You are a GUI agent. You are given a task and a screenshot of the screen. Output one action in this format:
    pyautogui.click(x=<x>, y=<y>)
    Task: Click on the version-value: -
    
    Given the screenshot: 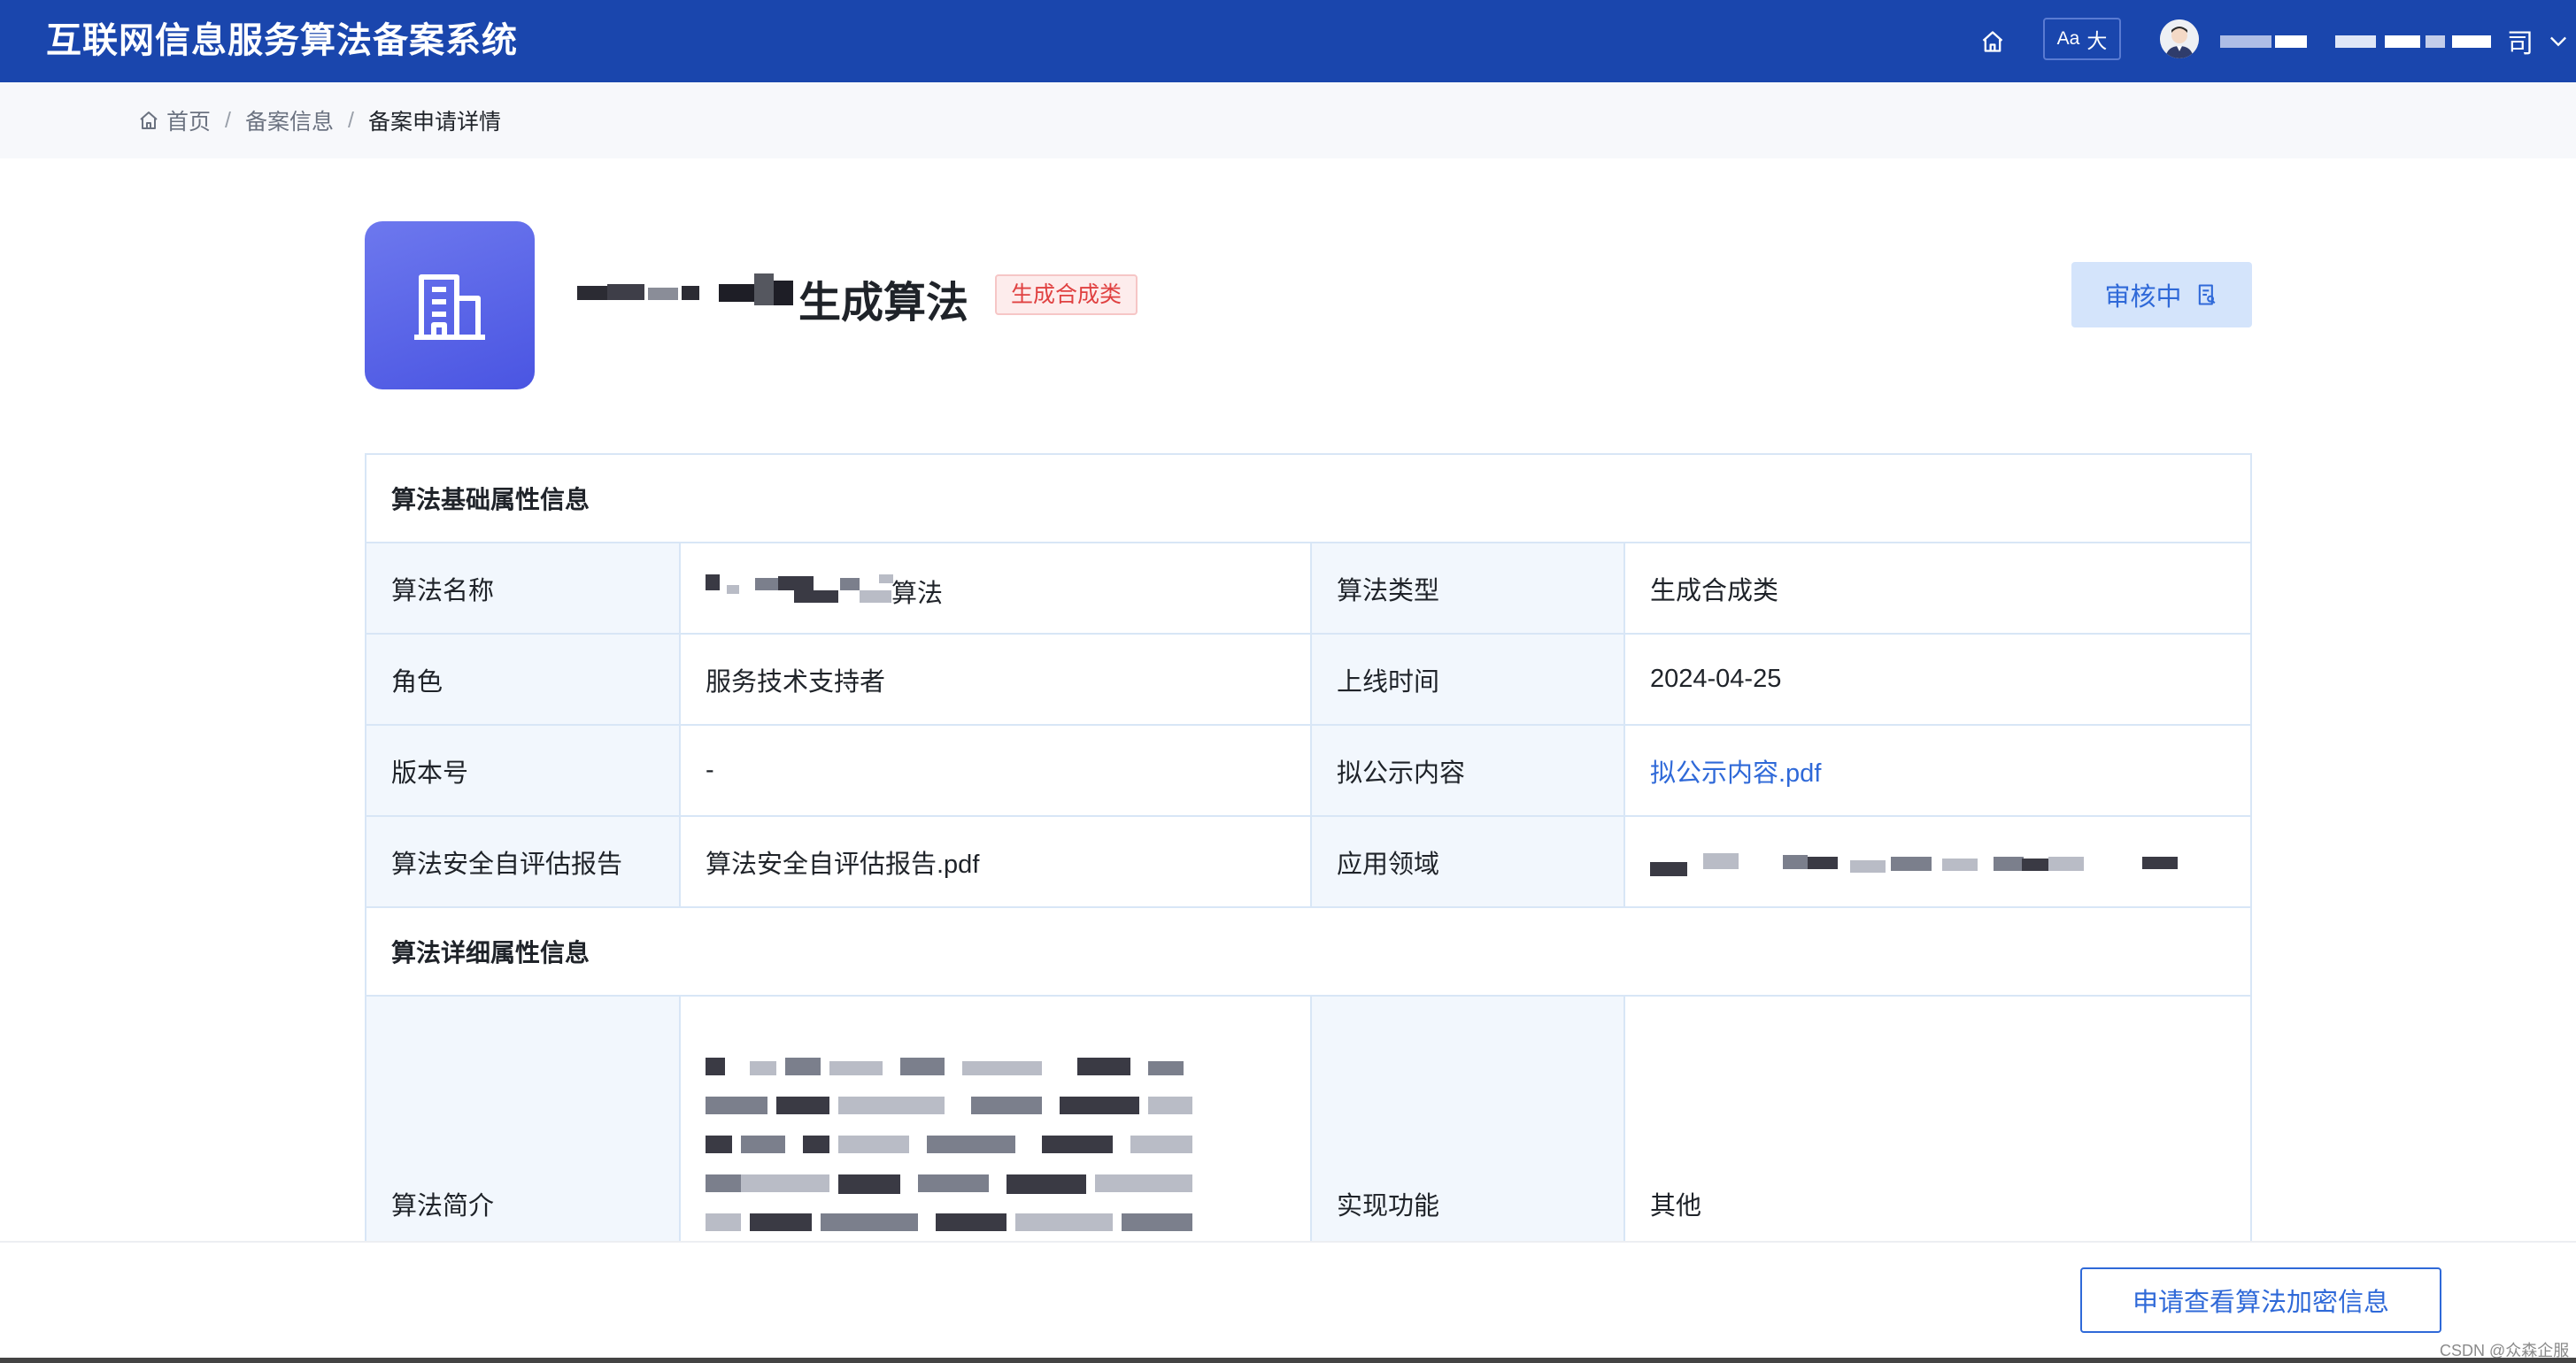 What is the action you would take?
    pyautogui.click(x=996, y=771)
    